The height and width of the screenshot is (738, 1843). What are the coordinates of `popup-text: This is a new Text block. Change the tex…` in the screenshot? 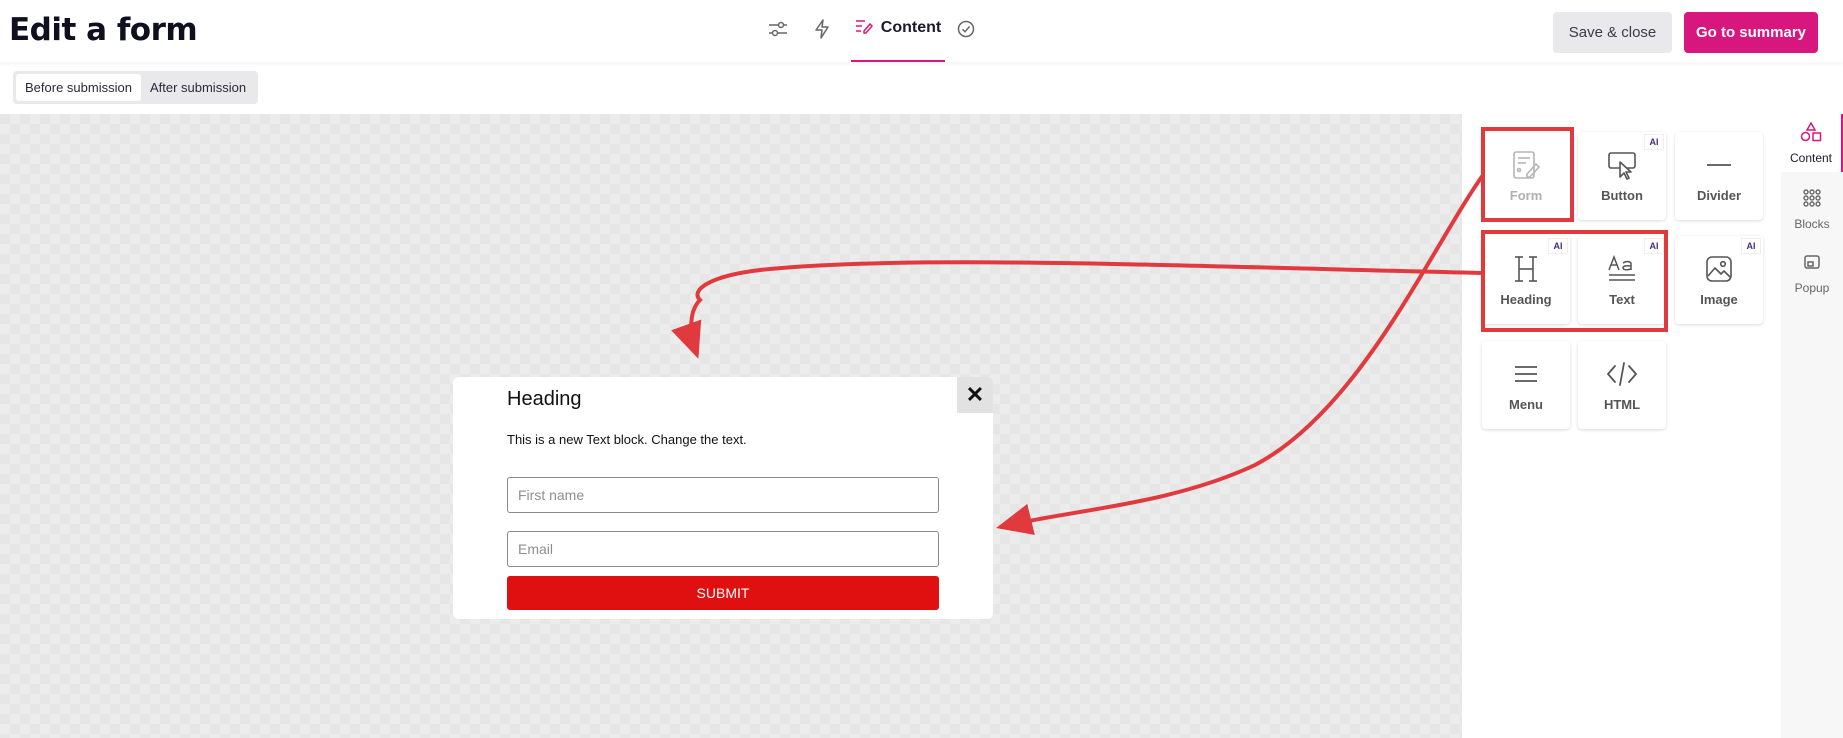 It's located at (627, 439).